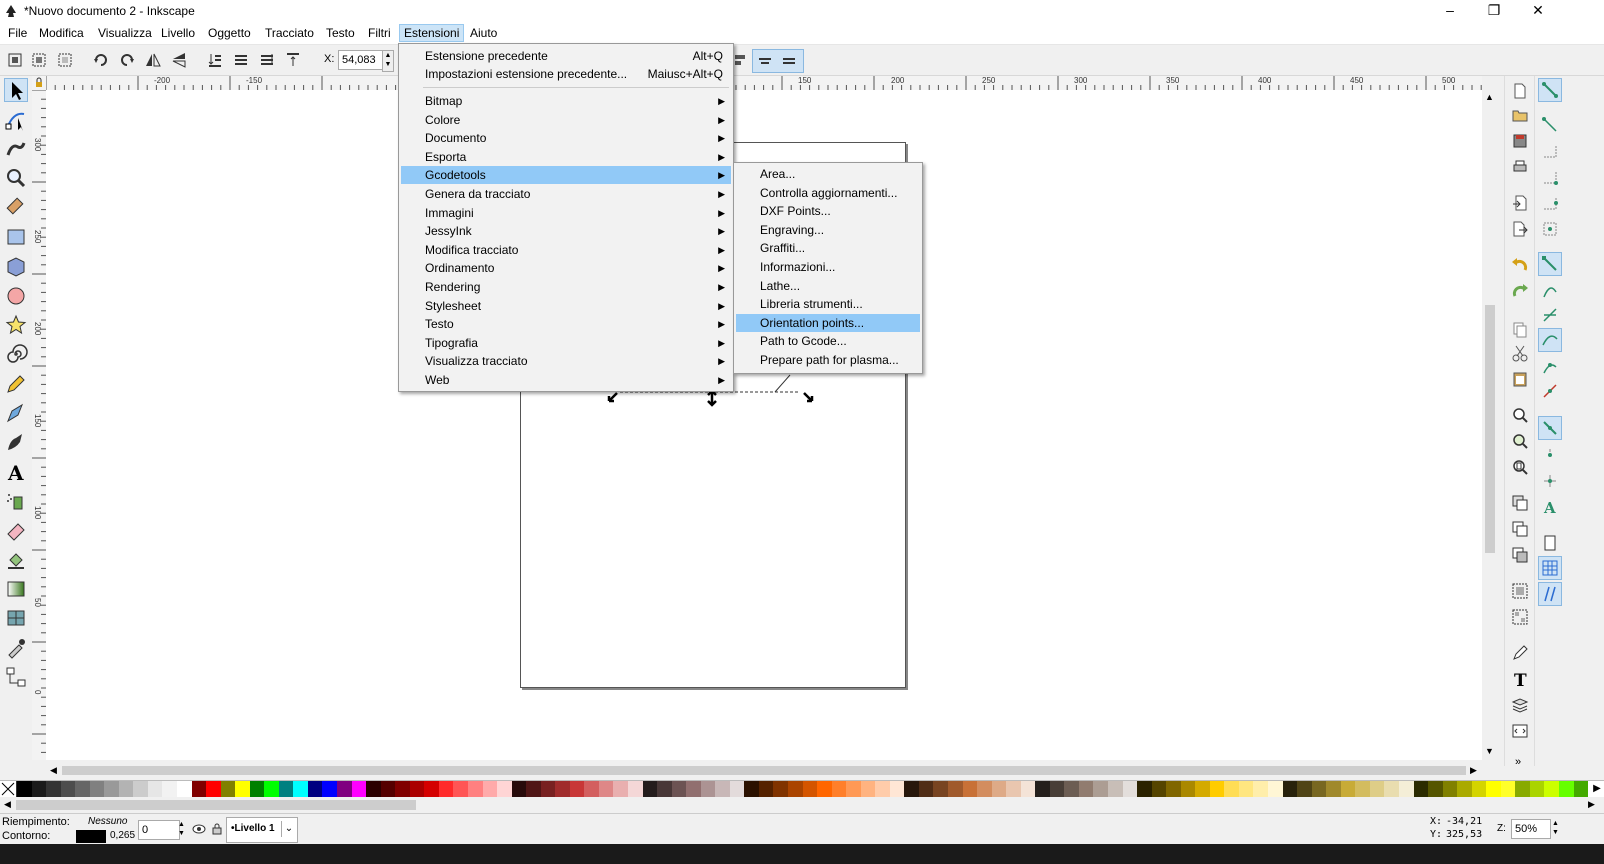 The height and width of the screenshot is (864, 1604). I want to click on eraser-tool, so click(16, 530).